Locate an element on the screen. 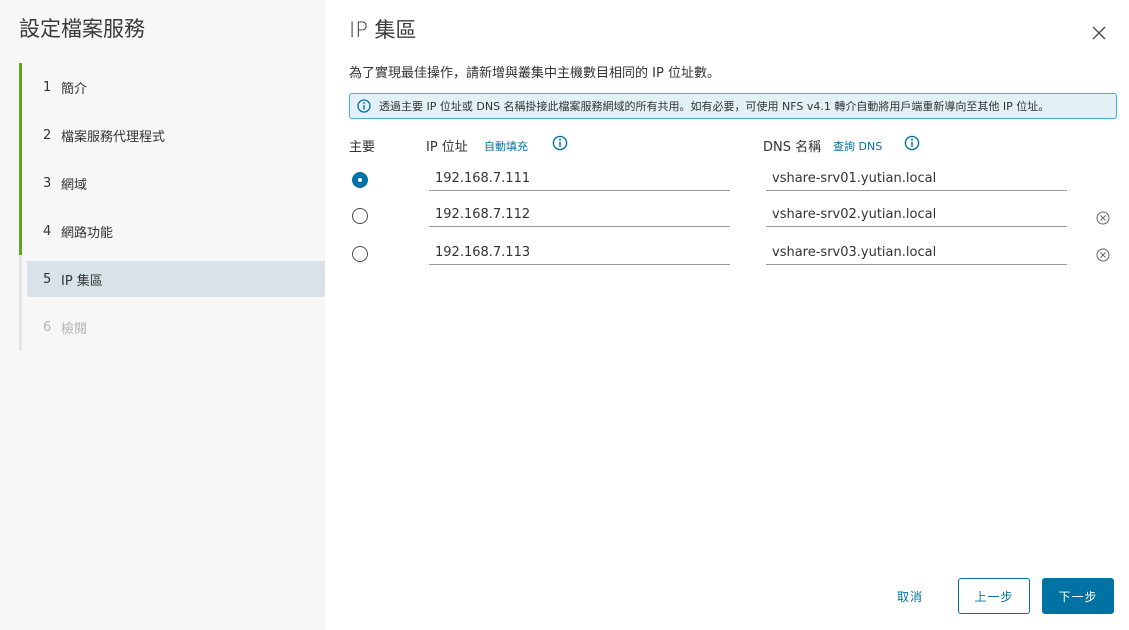 Image resolution: width=1129 pixels, height=630 pixels. ip-pool-row: 192.168.7.113 vshare-srv03.yutian.local is located at coordinates (727, 254).